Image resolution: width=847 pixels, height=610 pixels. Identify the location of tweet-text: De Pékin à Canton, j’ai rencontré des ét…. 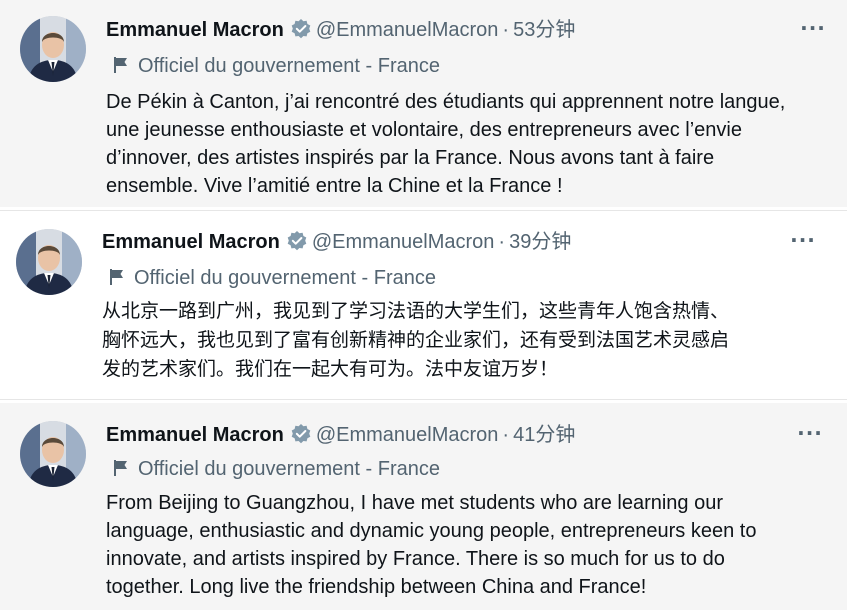
(446, 144).